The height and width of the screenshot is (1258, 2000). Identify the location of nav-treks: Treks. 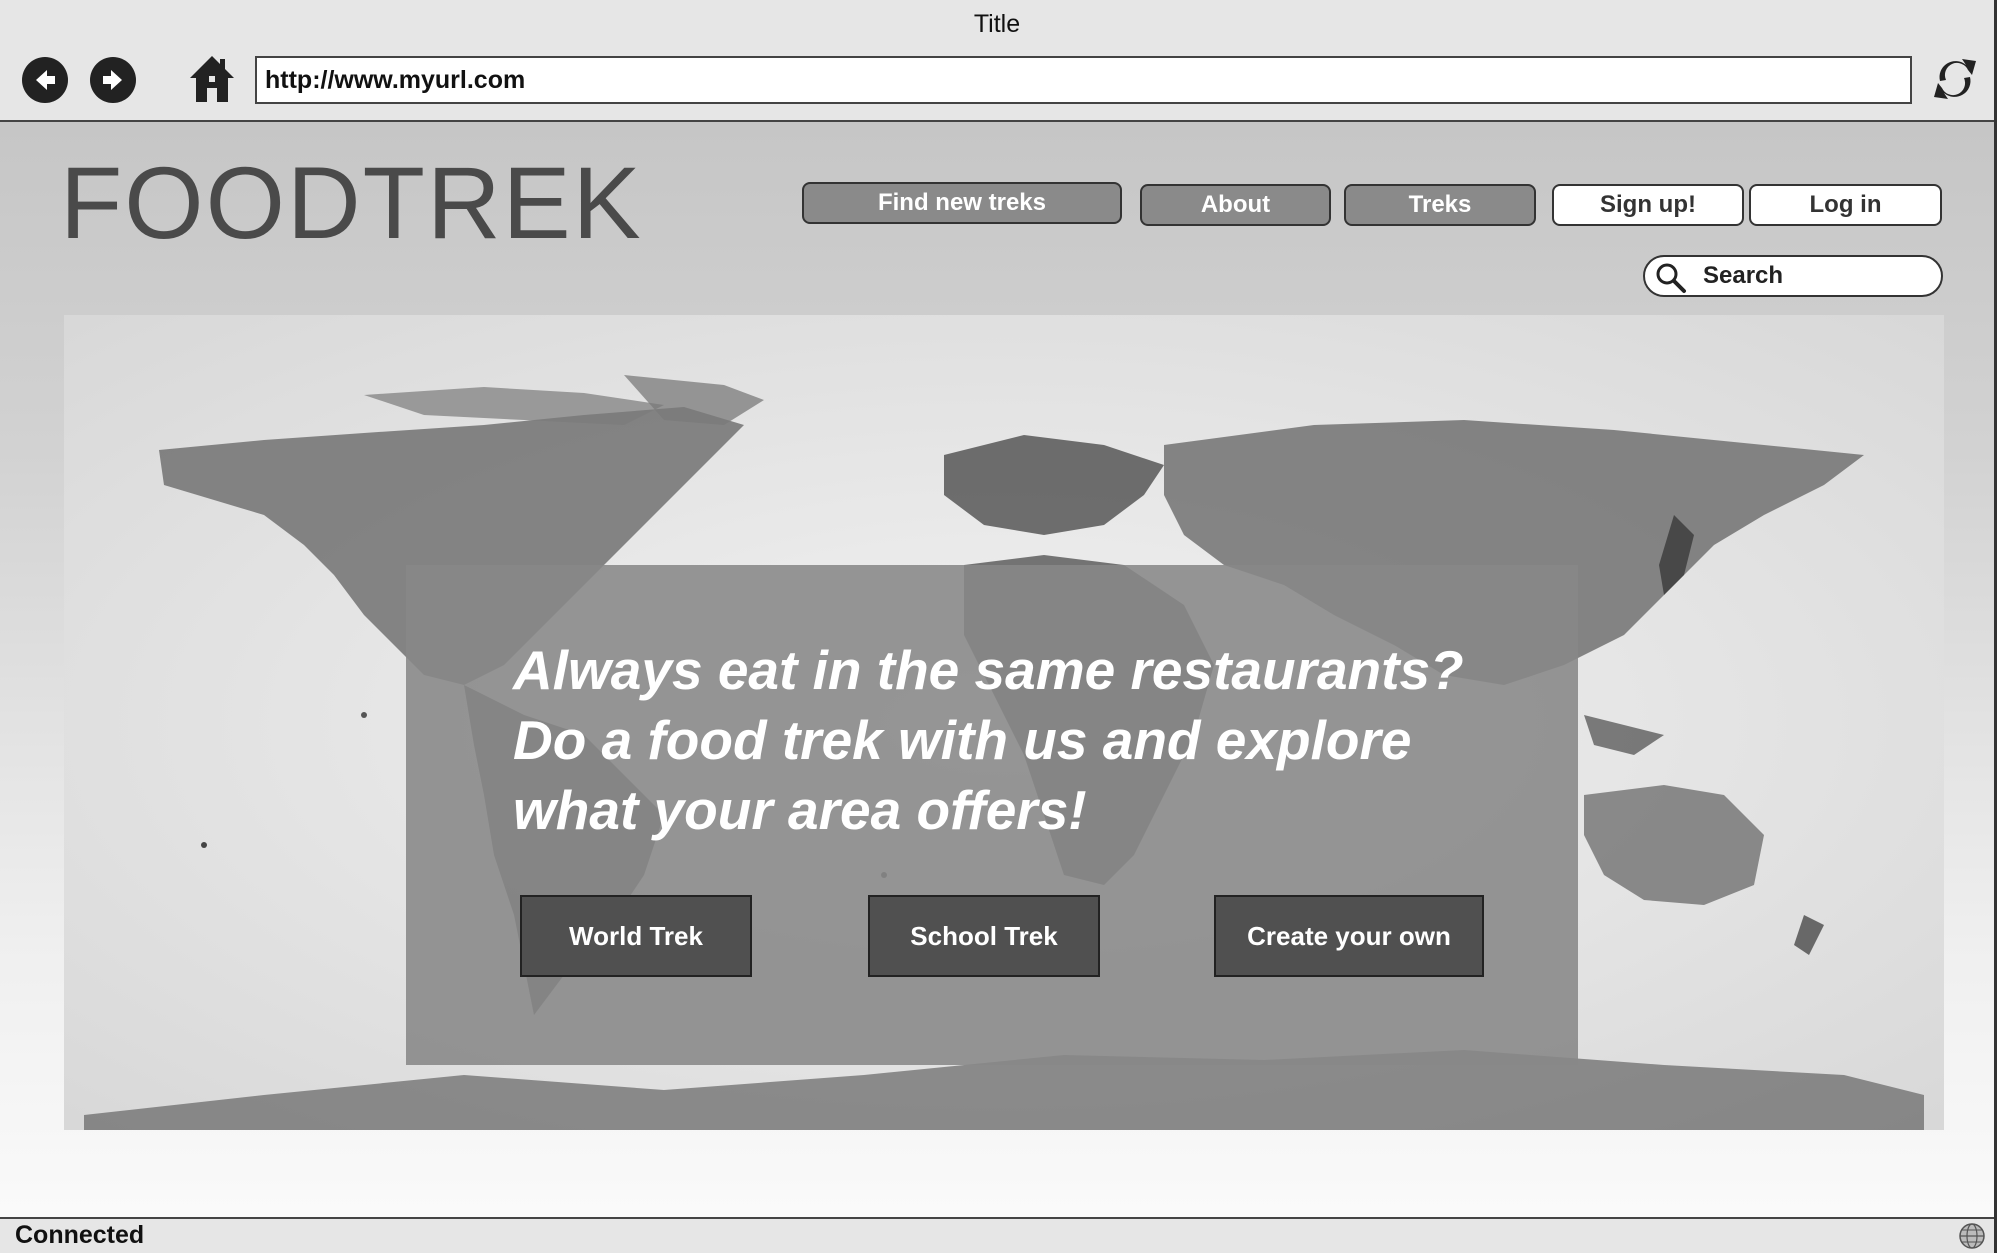
(1440, 205).